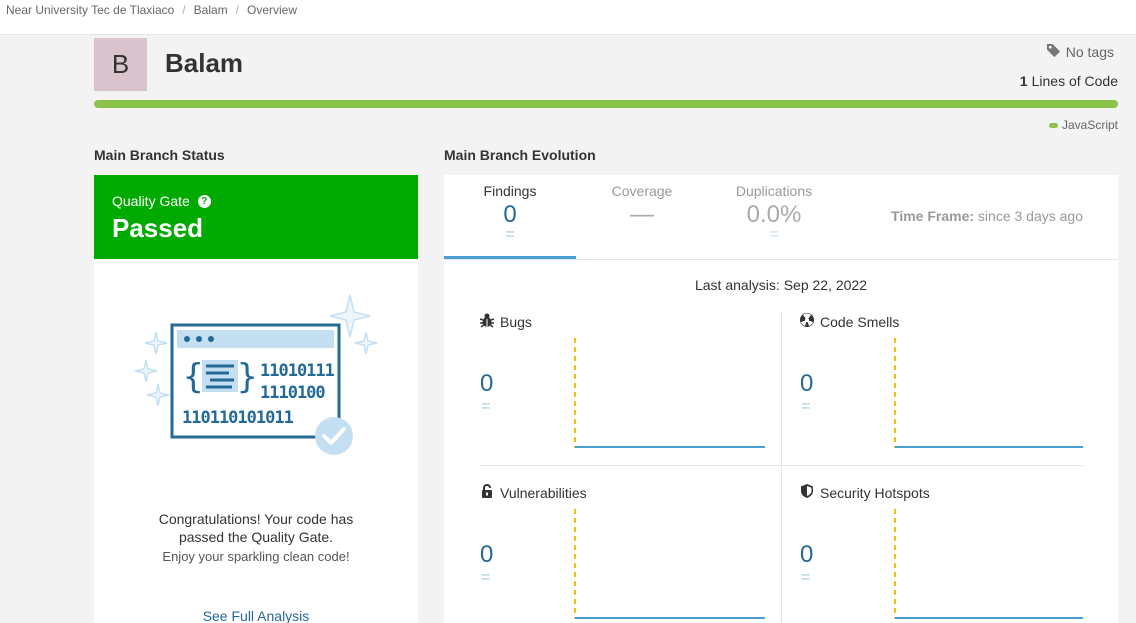 The height and width of the screenshot is (623, 1136). Describe the element at coordinates (510, 214) in the screenshot. I see `tab-value: 0` at that location.